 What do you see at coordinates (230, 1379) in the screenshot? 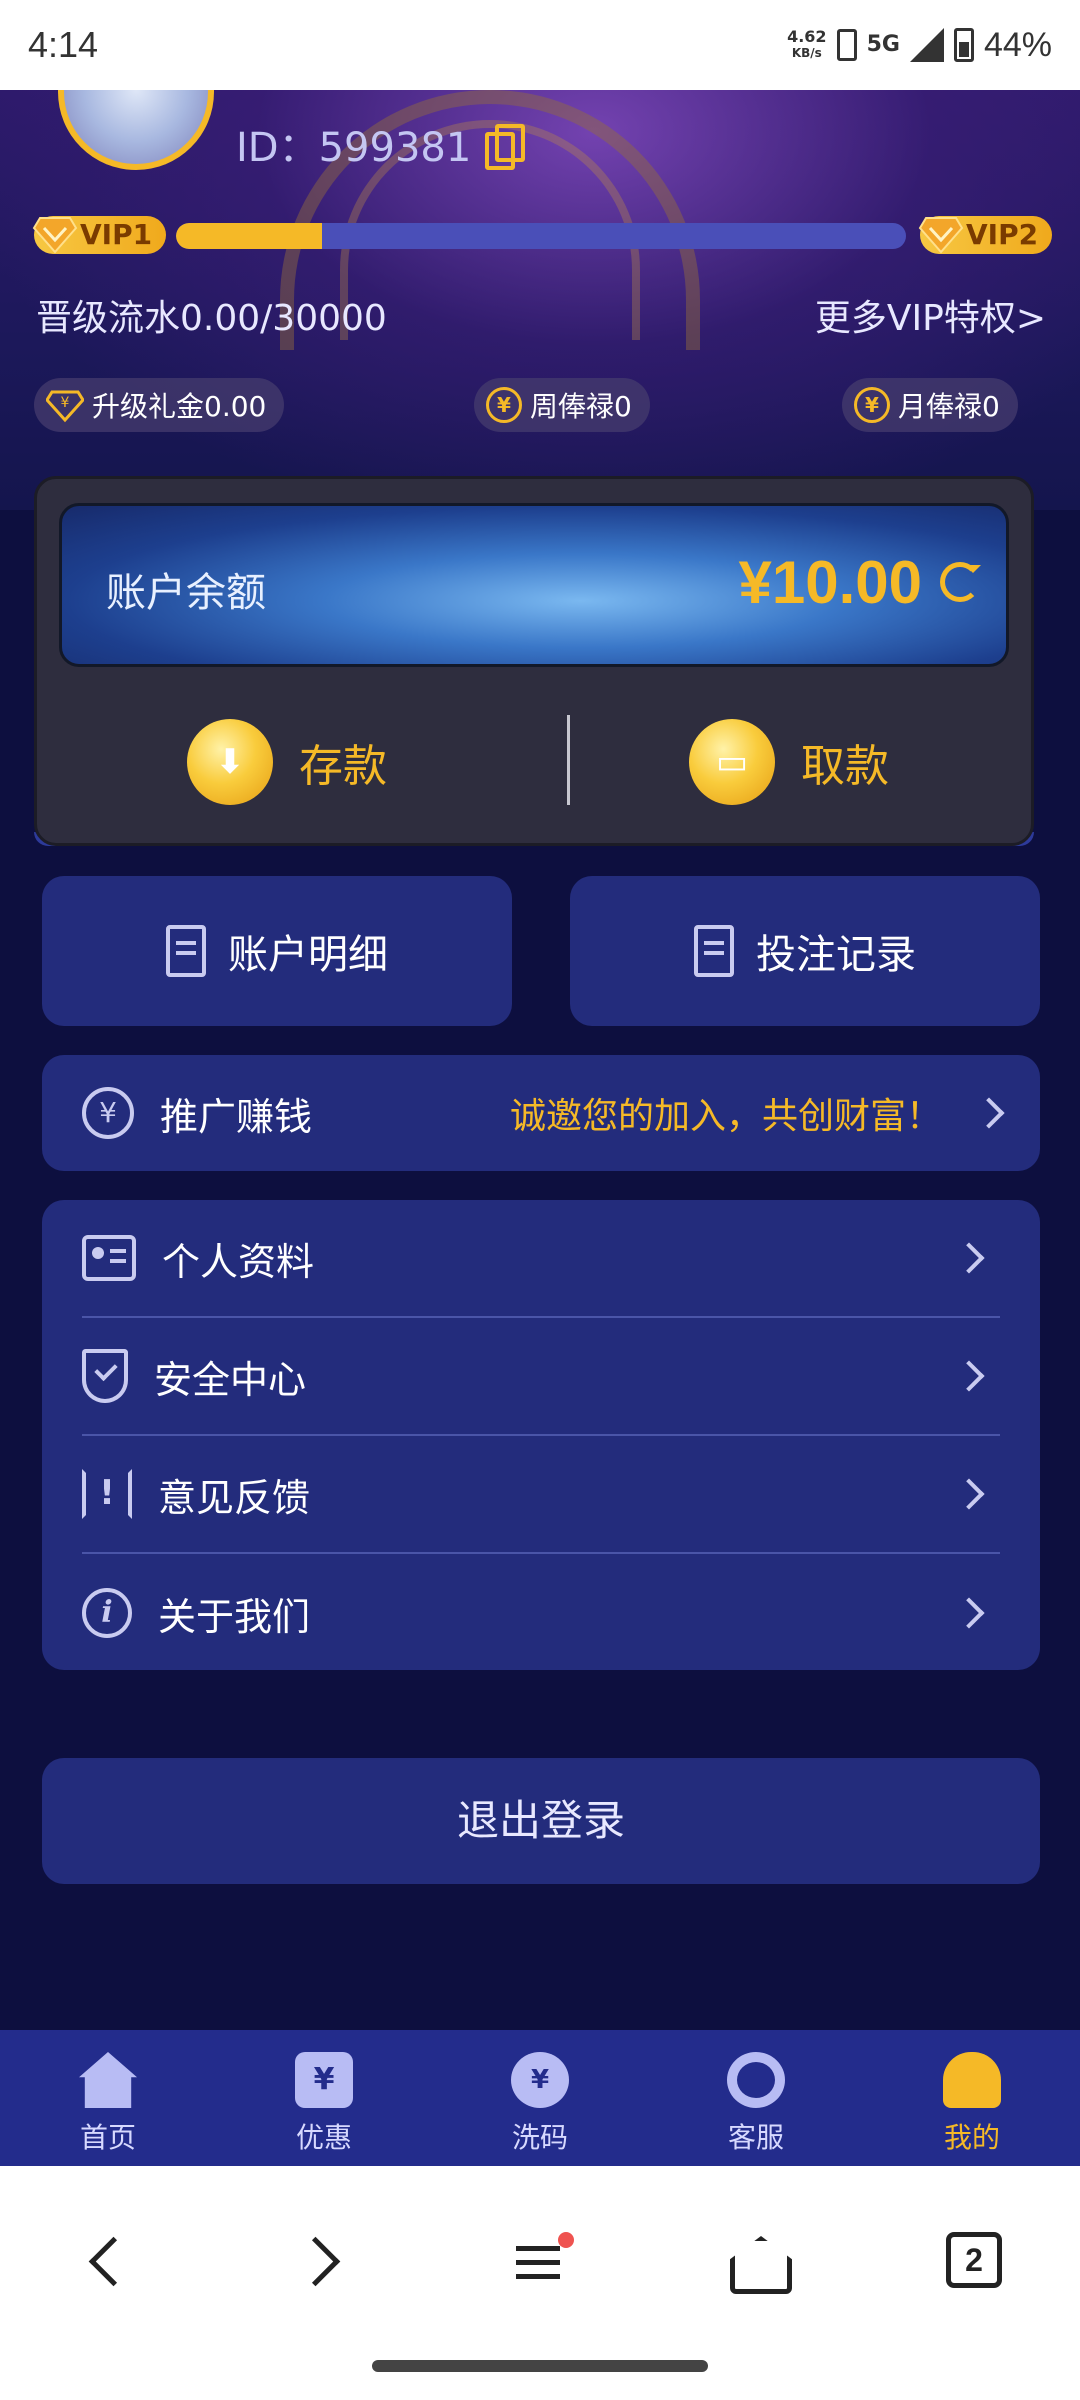
I see `menu-item-label: 安全中心` at bounding box center [230, 1379].